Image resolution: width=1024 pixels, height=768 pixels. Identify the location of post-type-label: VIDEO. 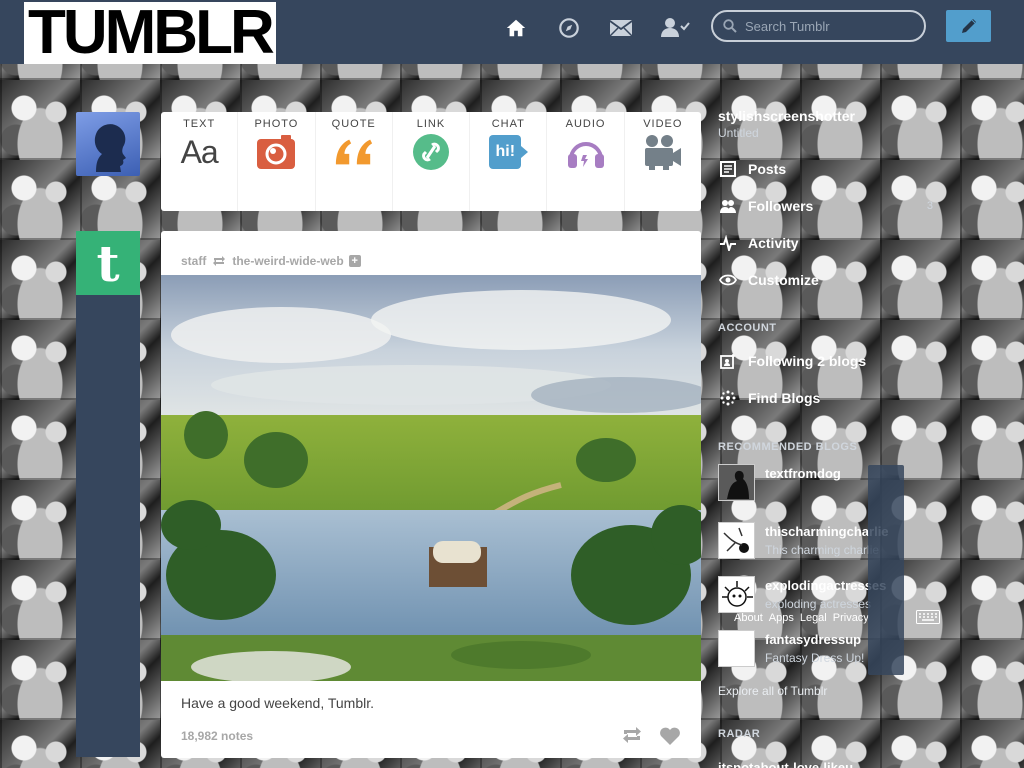
(663, 124).